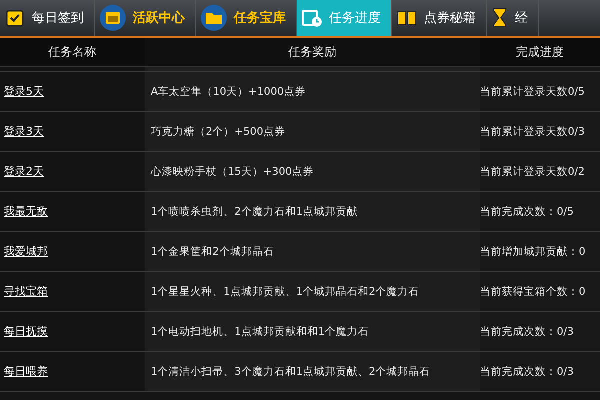 This screenshot has height=400, width=600. What do you see at coordinates (212, 251) in the screenshot?
I see `reward-text: 1个金果筐和2个城邦晶石` at bounding box center [212, 251].